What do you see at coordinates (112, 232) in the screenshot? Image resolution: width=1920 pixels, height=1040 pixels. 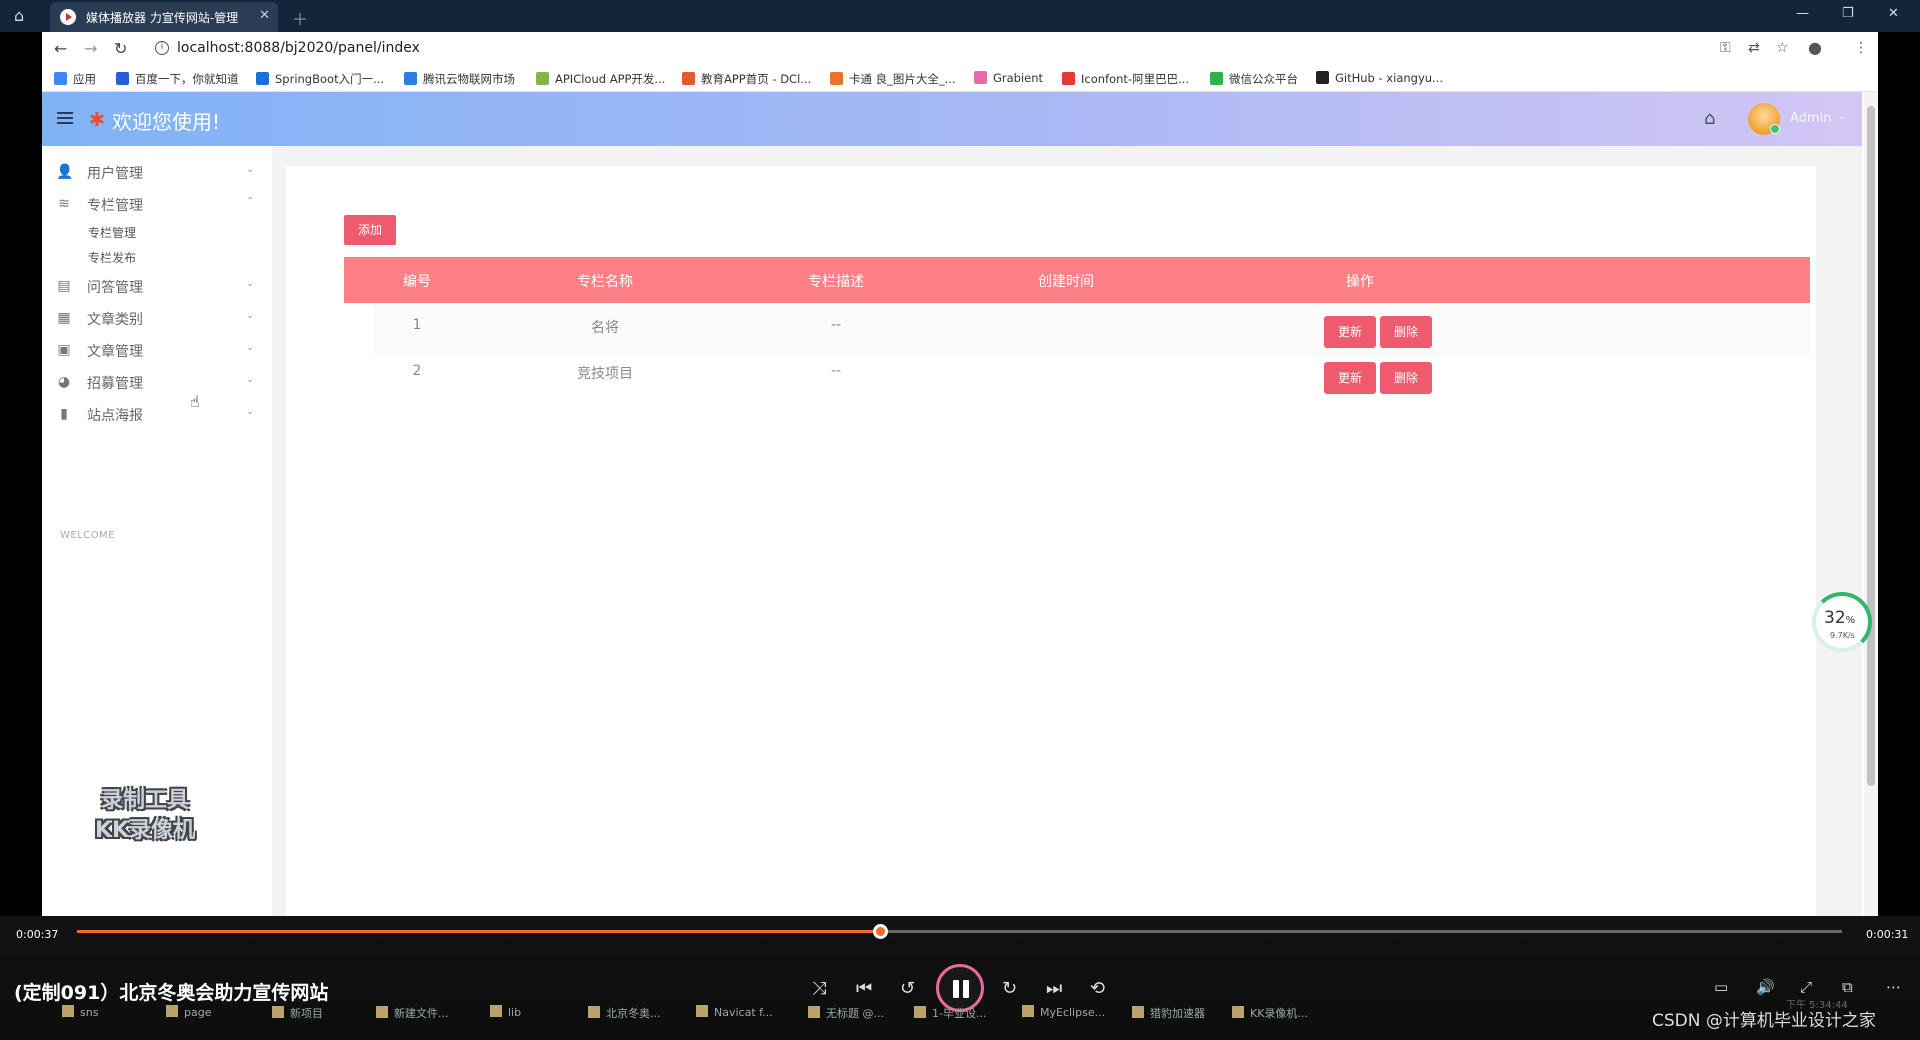 I see `submenu-column-manage: 专栏管理` at bounding box center [112, 232].